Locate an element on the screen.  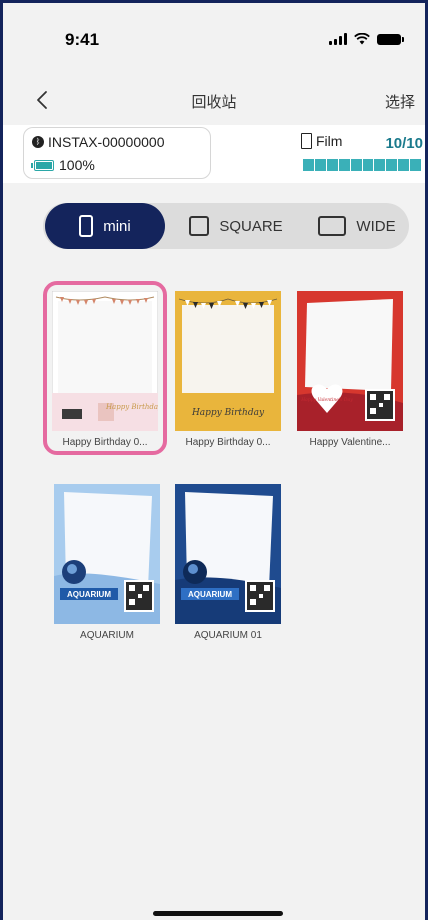
tab-wide: WIDE is located at coordinates (357, 226).